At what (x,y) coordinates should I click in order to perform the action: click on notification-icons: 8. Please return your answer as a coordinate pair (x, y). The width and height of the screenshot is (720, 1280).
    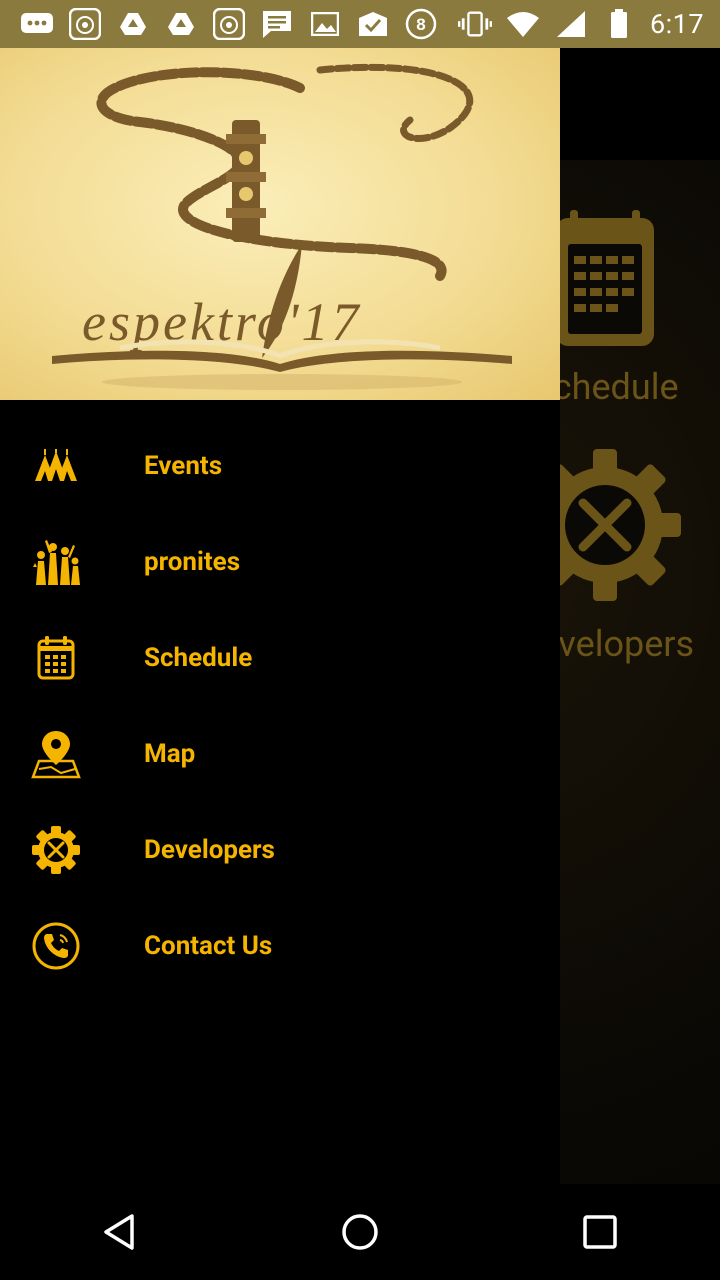
    Looking at the image, I should click on (219, 24).